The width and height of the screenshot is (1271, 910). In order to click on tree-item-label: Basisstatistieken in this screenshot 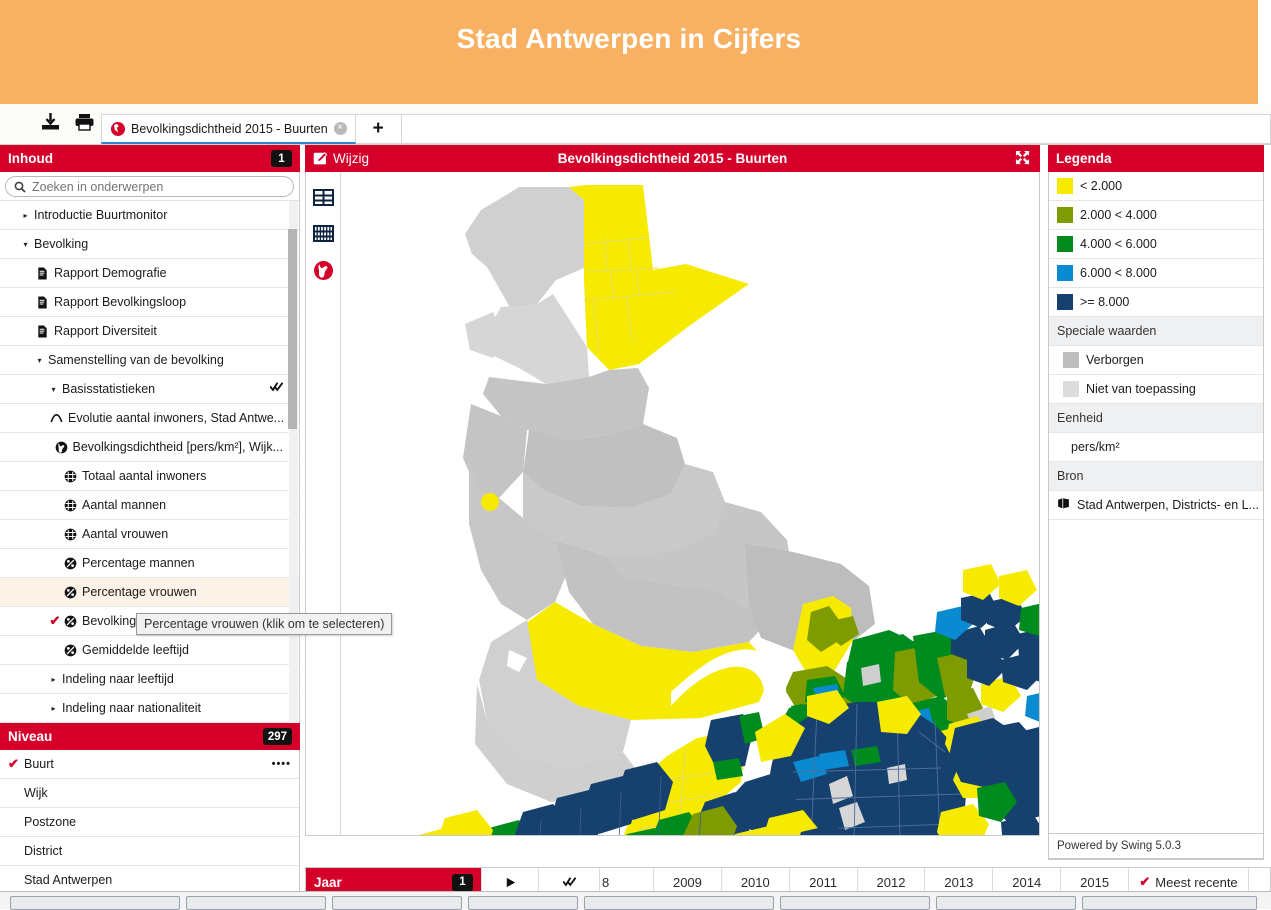, I will do `click(109, 389)`.